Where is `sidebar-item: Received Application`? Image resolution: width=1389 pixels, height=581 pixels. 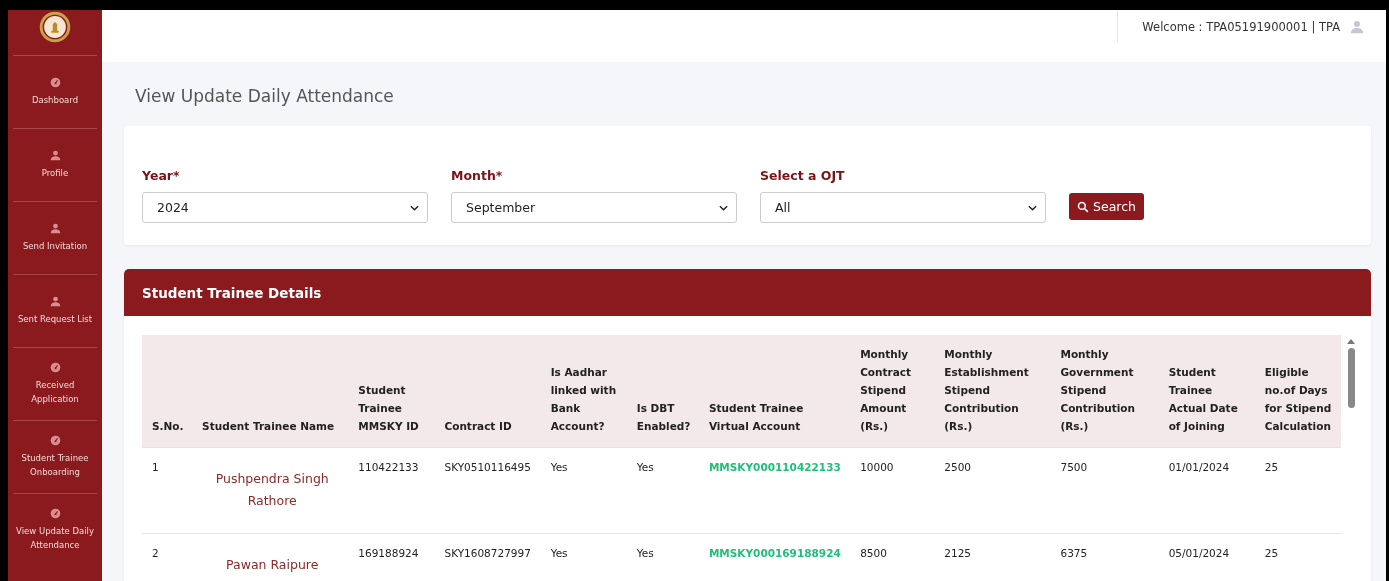 sidebar-item: Received Application is located at coordinates (55, 383).